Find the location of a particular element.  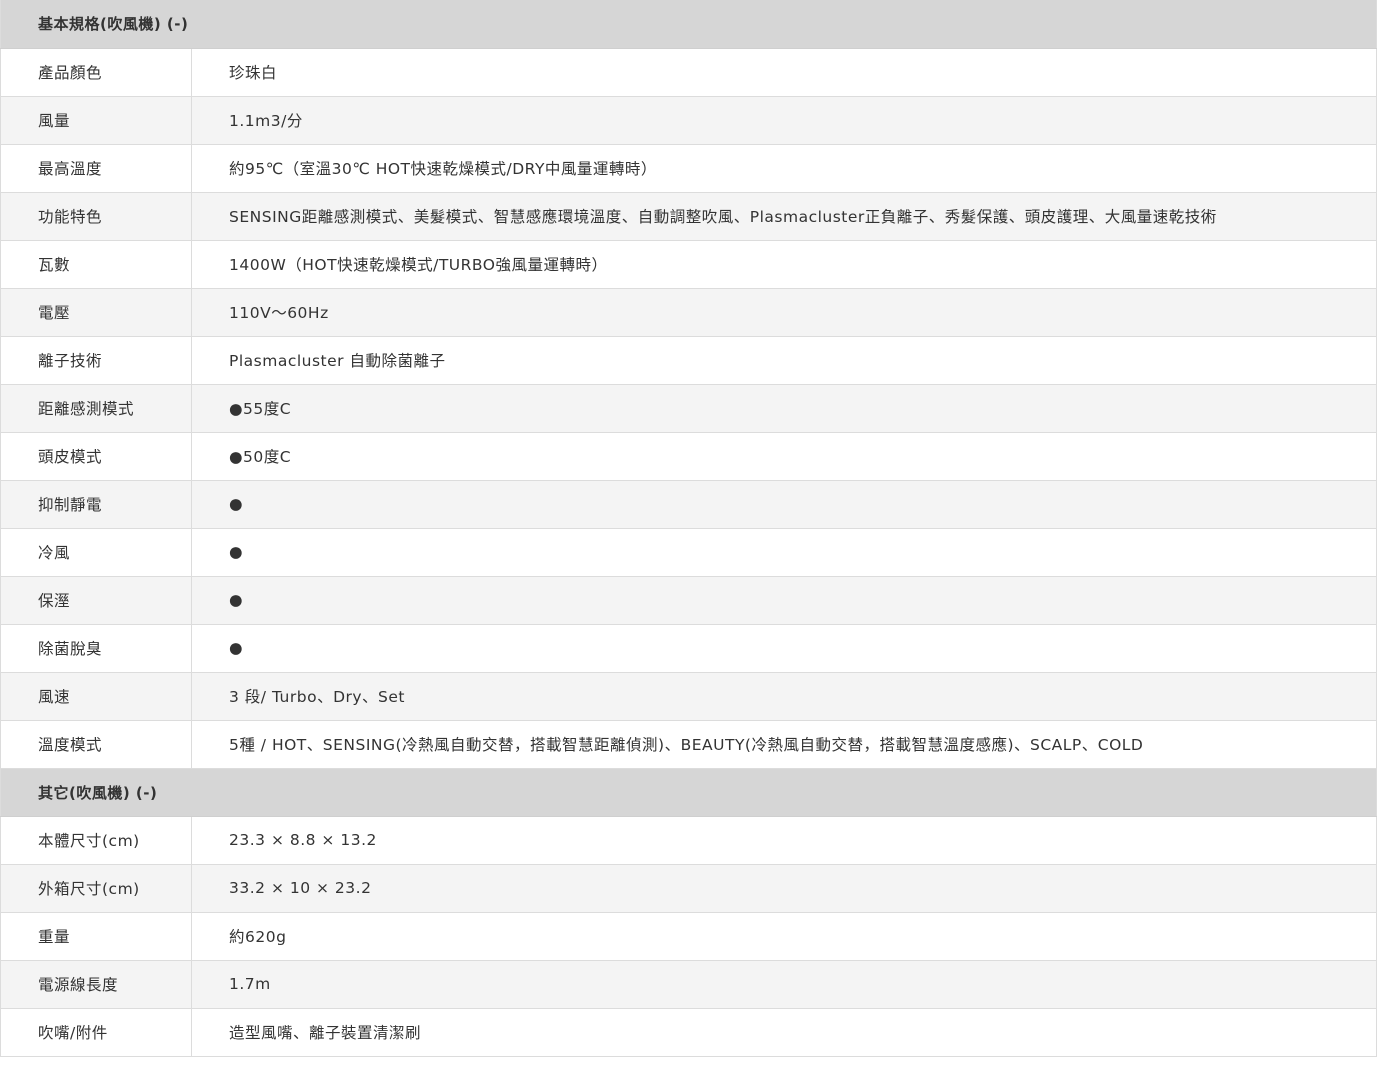

section-title: 其它(吹風機) (-) is located at coordinates (688, 792).